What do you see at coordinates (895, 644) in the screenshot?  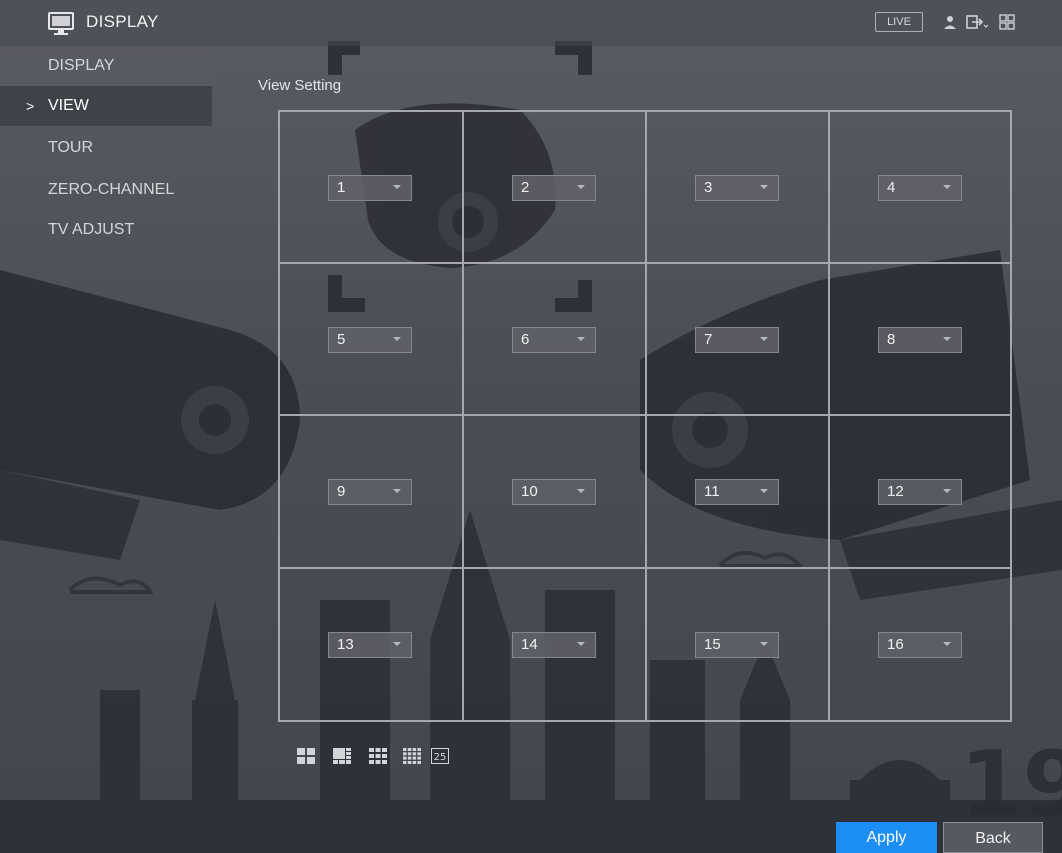 I see `channel-select-value: 16` at bounding box center [895, 644].